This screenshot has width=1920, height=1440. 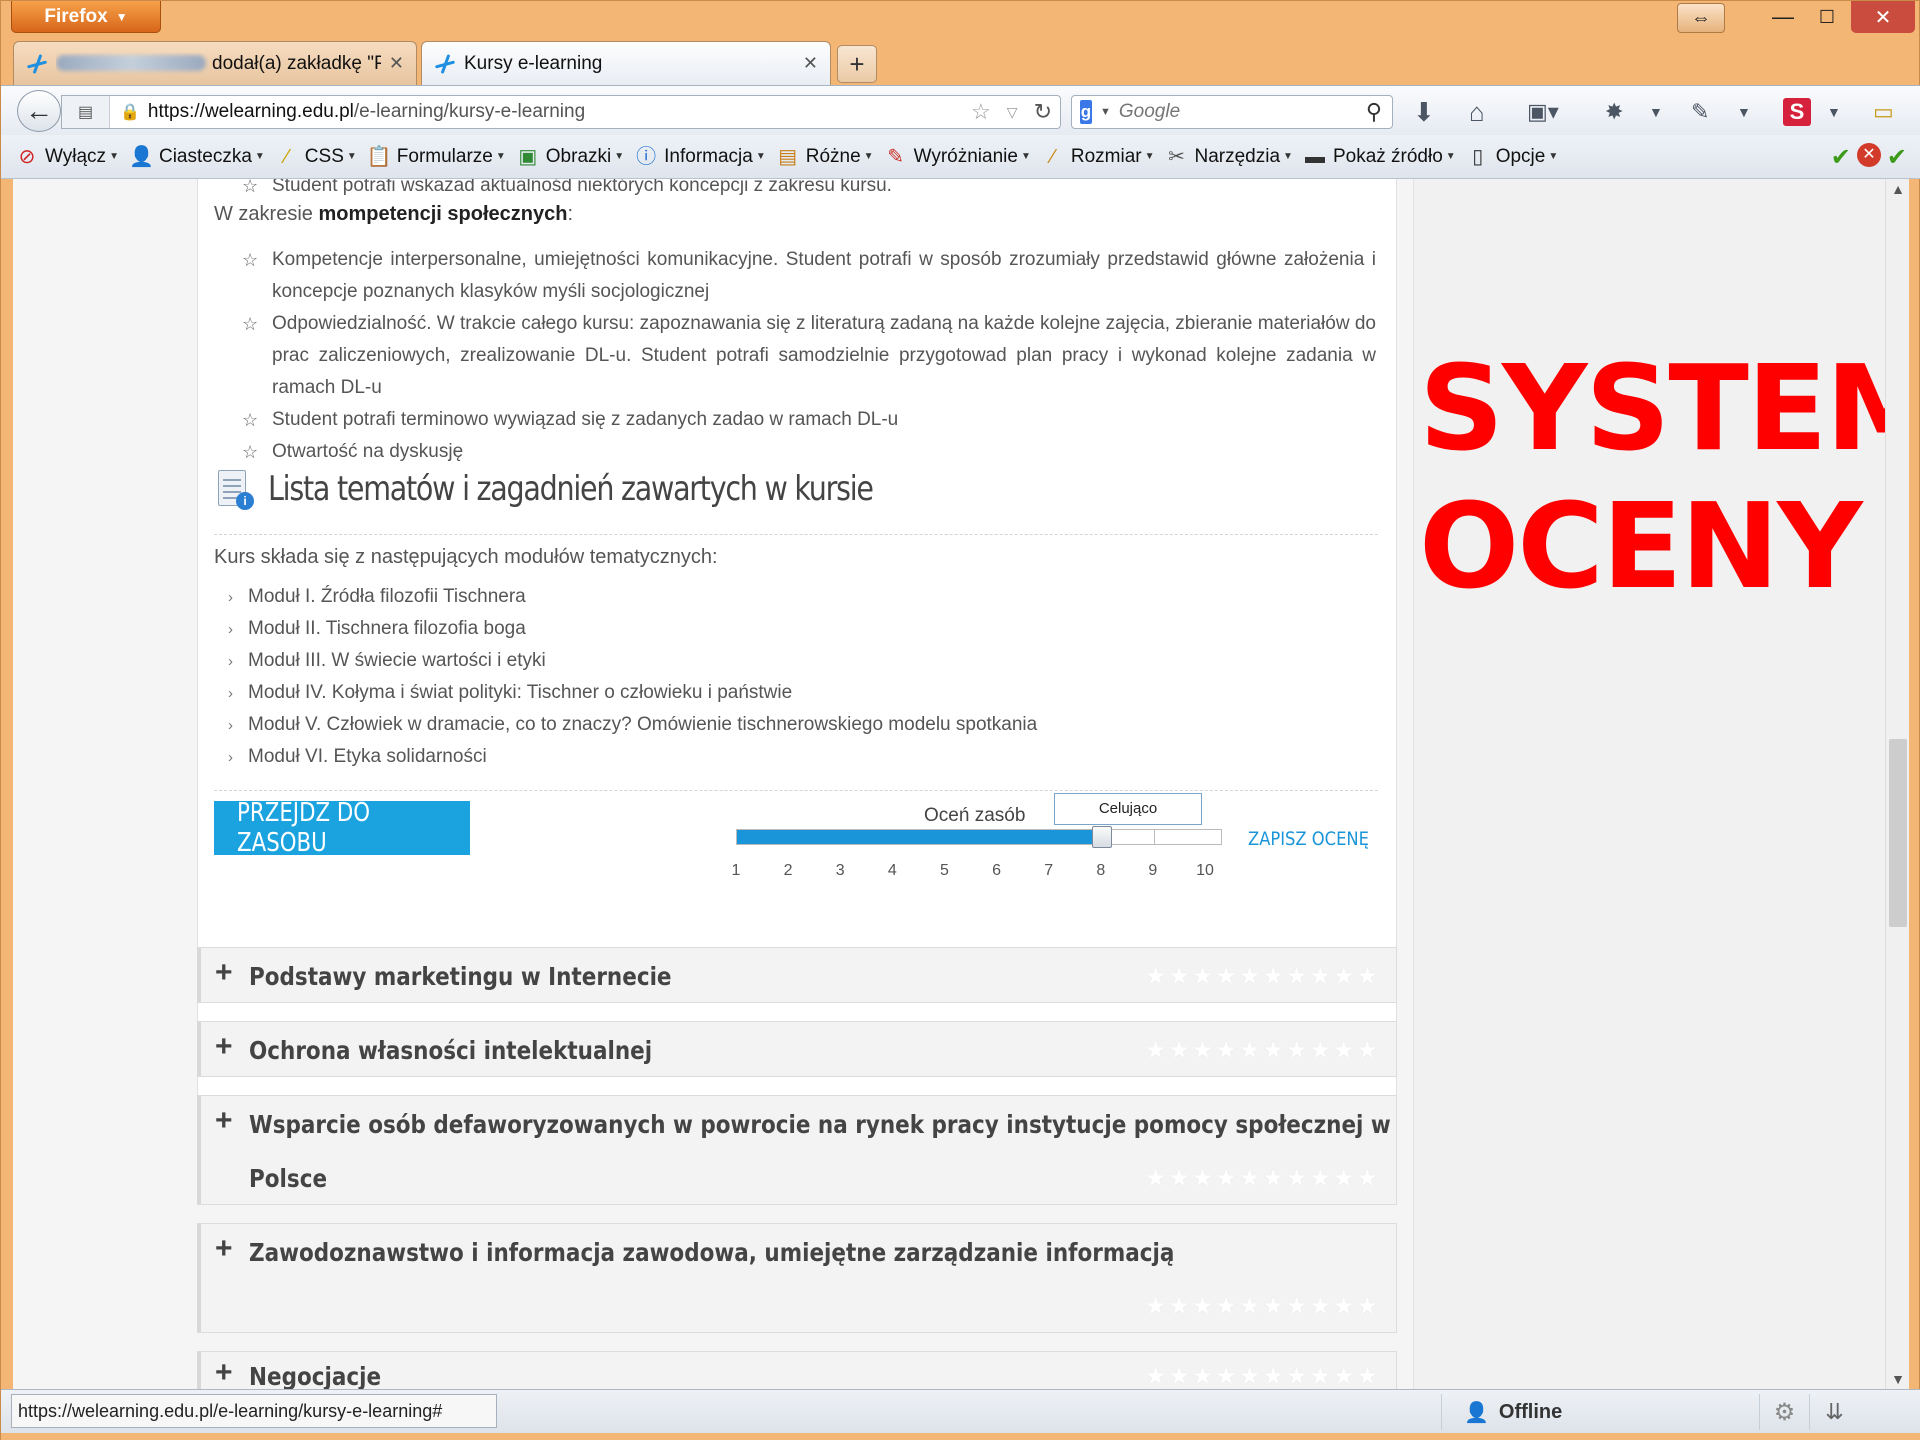 What do you see at coordinates (1097, 157) in the screenshot?
I see `devbar-item-rozmiar: ⁄ Rozmiar ▼` at bounding box center [1097, 157].